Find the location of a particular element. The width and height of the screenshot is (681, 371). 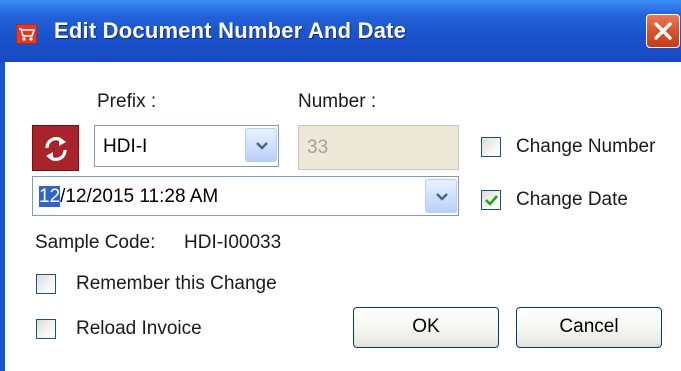

prefix-dropdown-button is located at coordinates (261, 145).